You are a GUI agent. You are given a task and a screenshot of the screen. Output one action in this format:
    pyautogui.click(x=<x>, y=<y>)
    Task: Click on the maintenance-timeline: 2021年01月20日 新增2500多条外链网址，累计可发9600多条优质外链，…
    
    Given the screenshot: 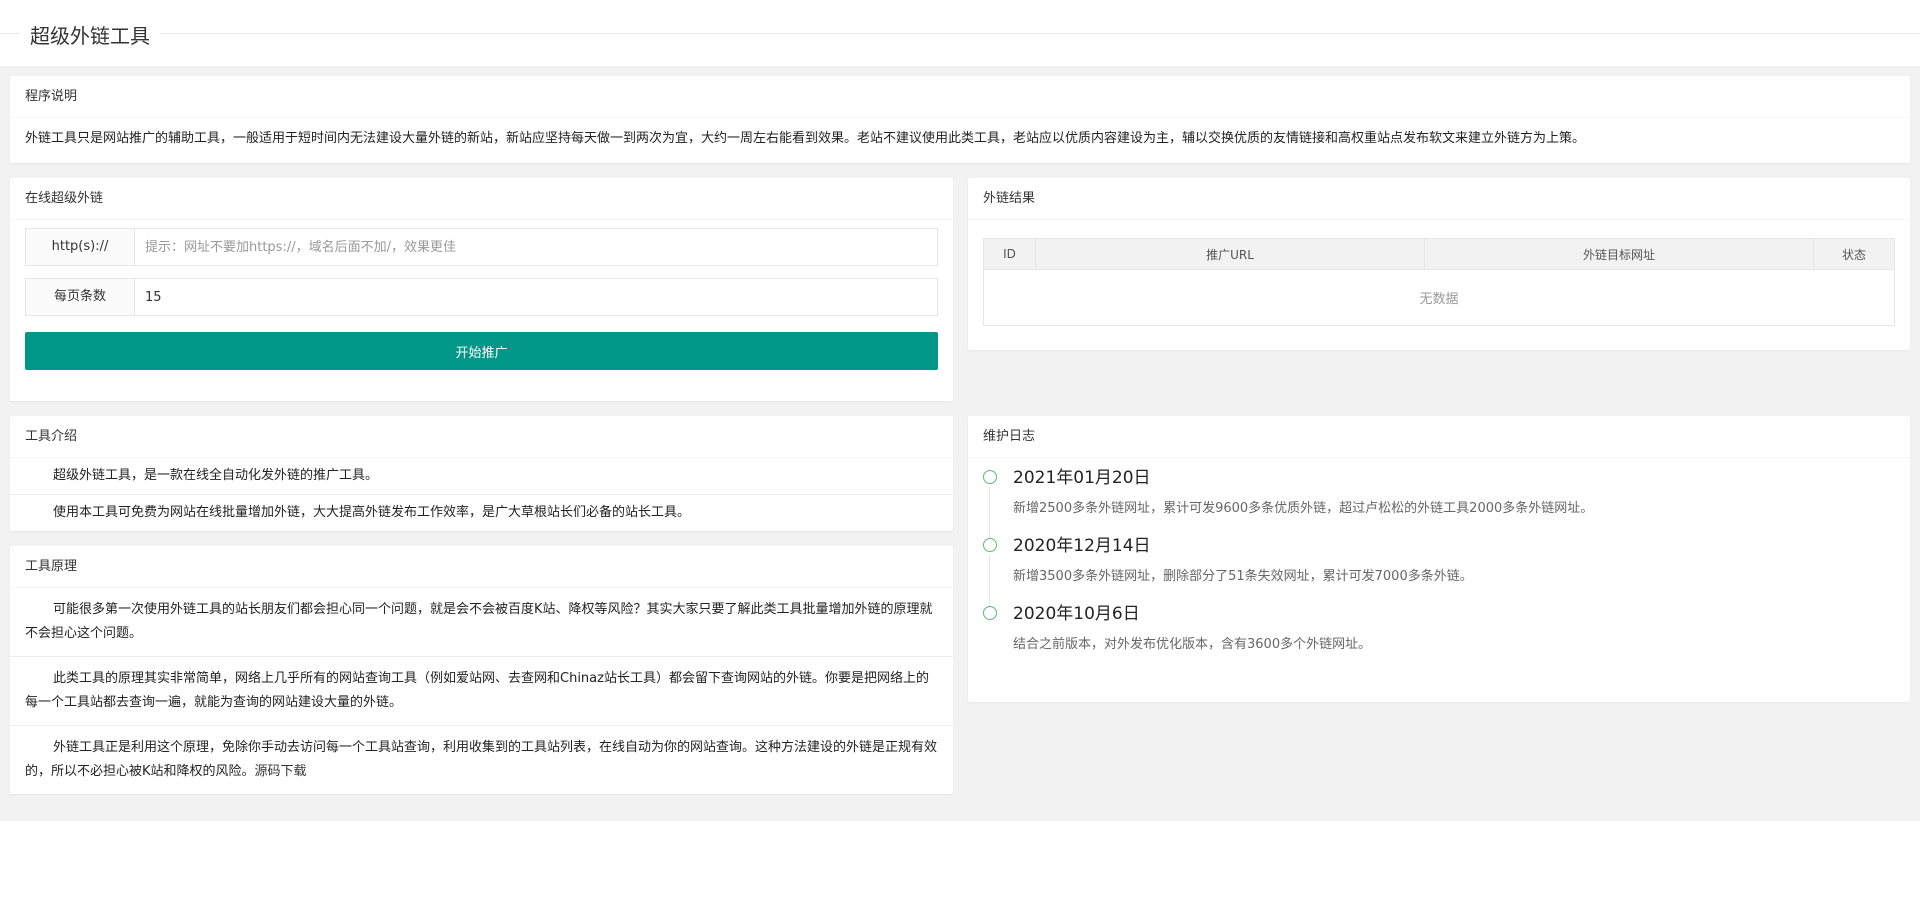 What is the action you would take?
    pyautogui.click(x=1439, y=569)
    